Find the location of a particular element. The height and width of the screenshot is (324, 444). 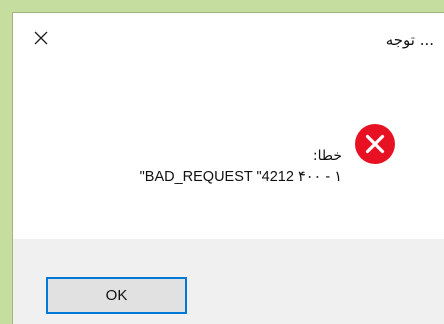

error-icon is located at coordinates (375, 144).